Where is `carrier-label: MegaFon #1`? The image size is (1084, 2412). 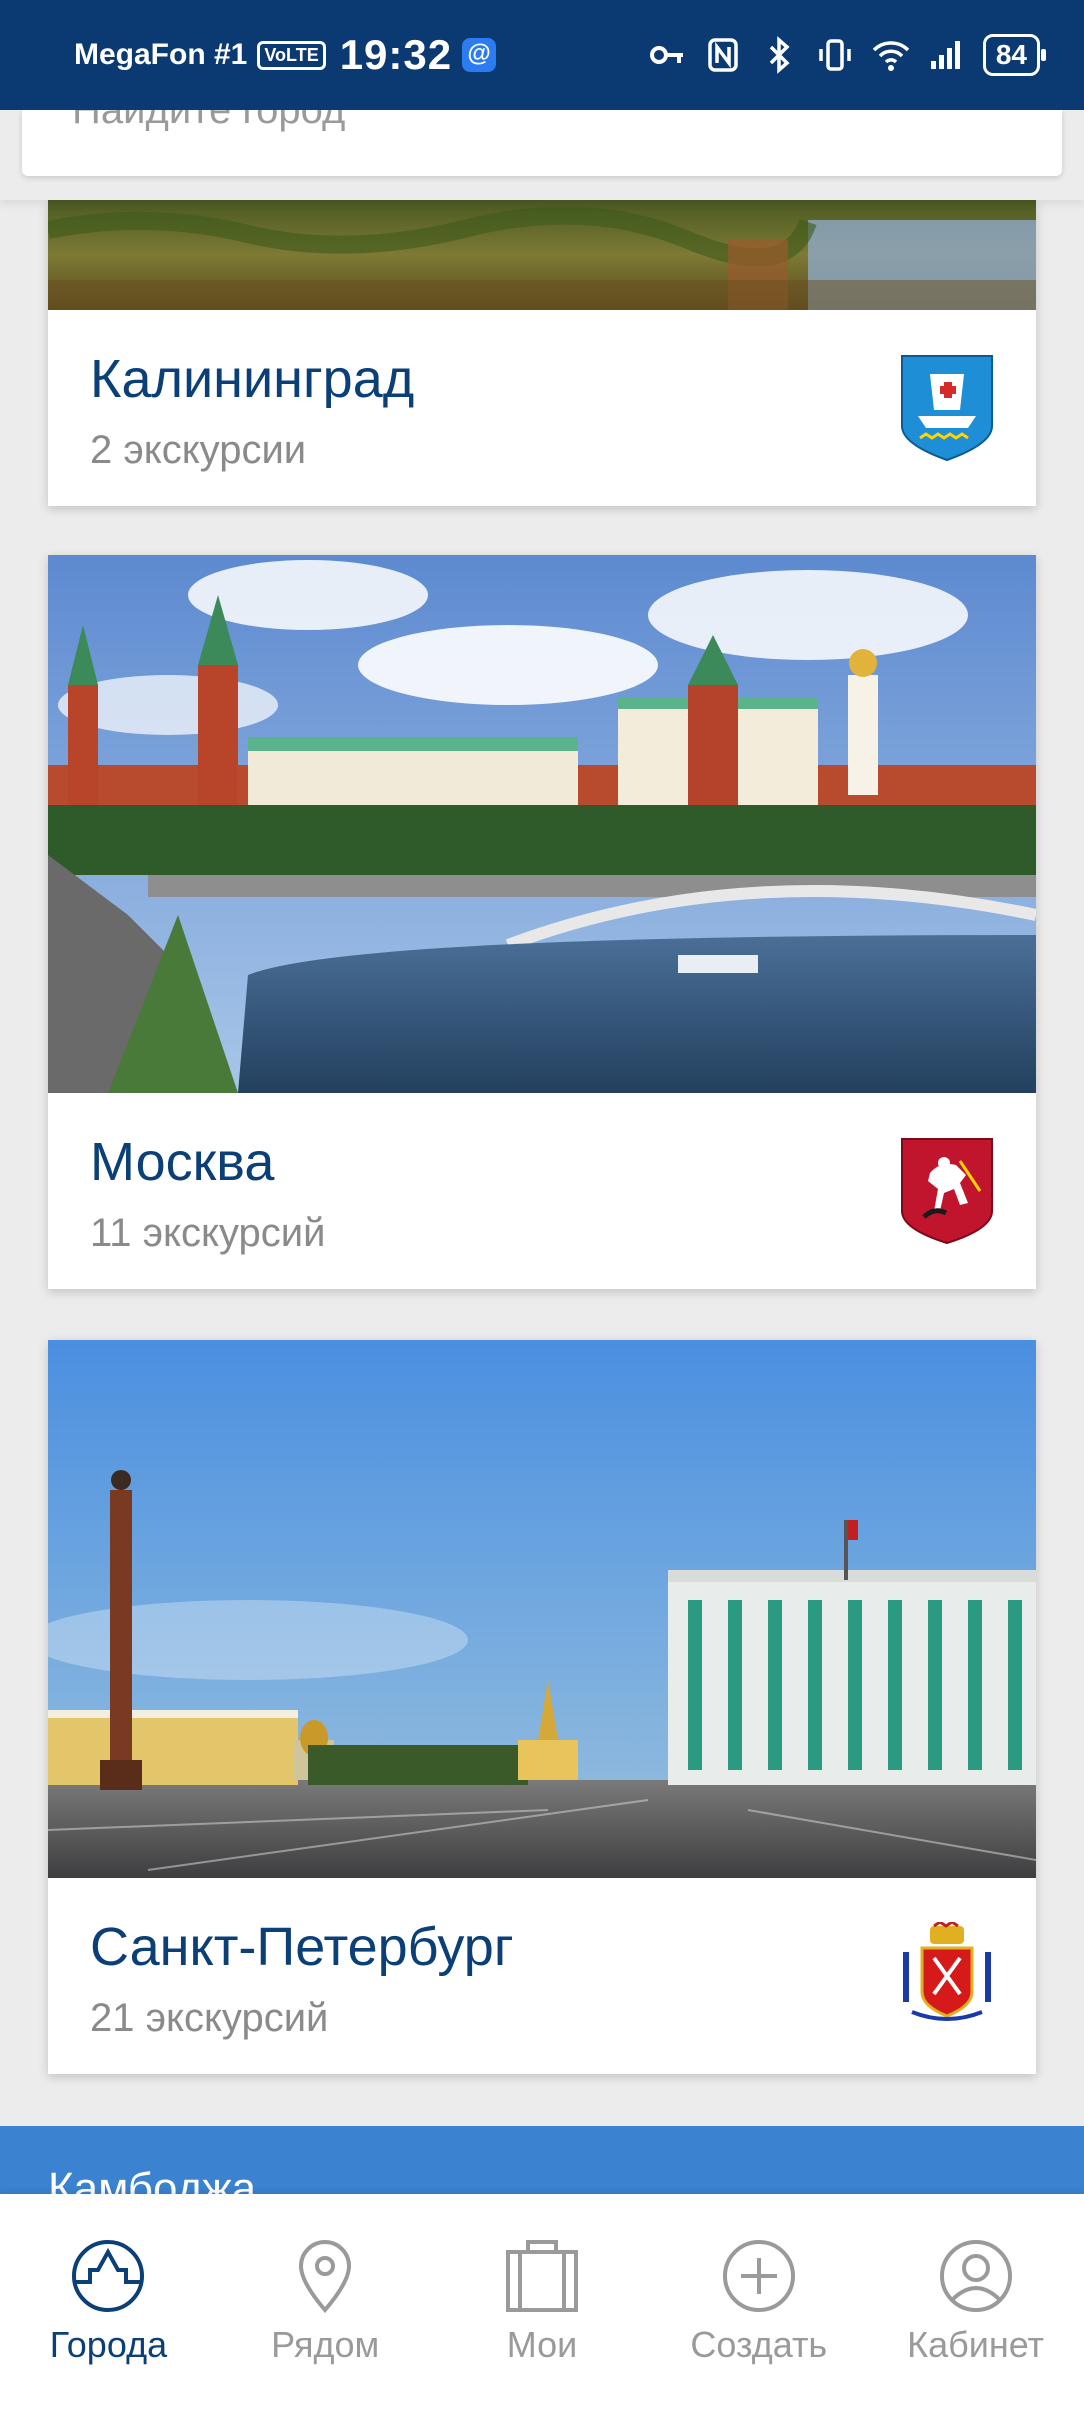
carrier-label: MegaFon #1 is located at coordinates (161, 54).